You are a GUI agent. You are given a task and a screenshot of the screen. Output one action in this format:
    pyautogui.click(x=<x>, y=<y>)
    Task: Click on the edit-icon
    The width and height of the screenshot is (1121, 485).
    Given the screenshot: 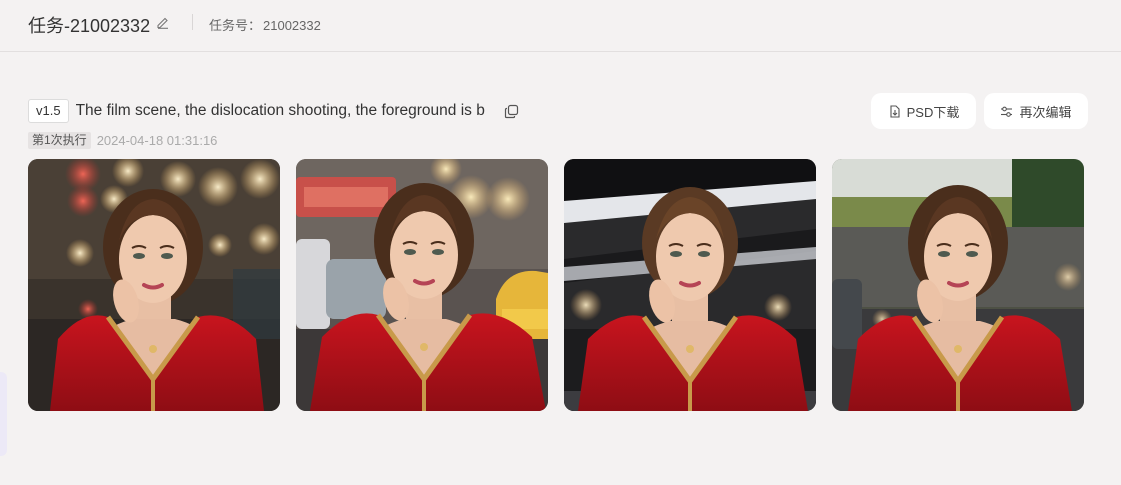 What is the action you would take?
    pyautogui.click(x=163, y=22)
    